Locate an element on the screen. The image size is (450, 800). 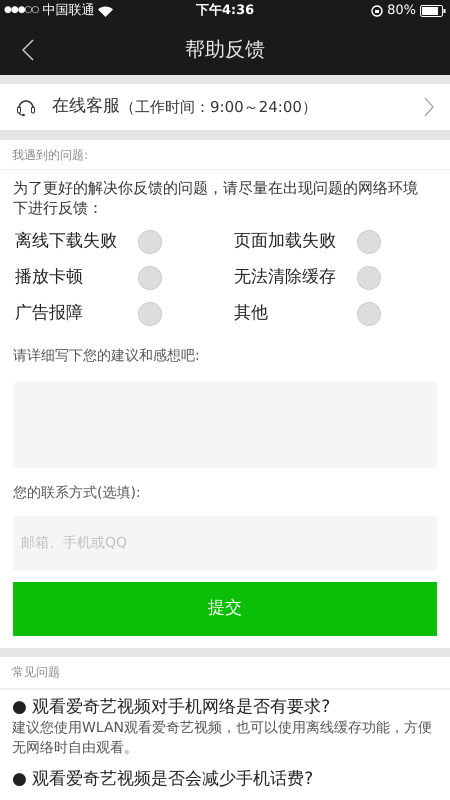
back-icon is located at coordinates (28, 50).